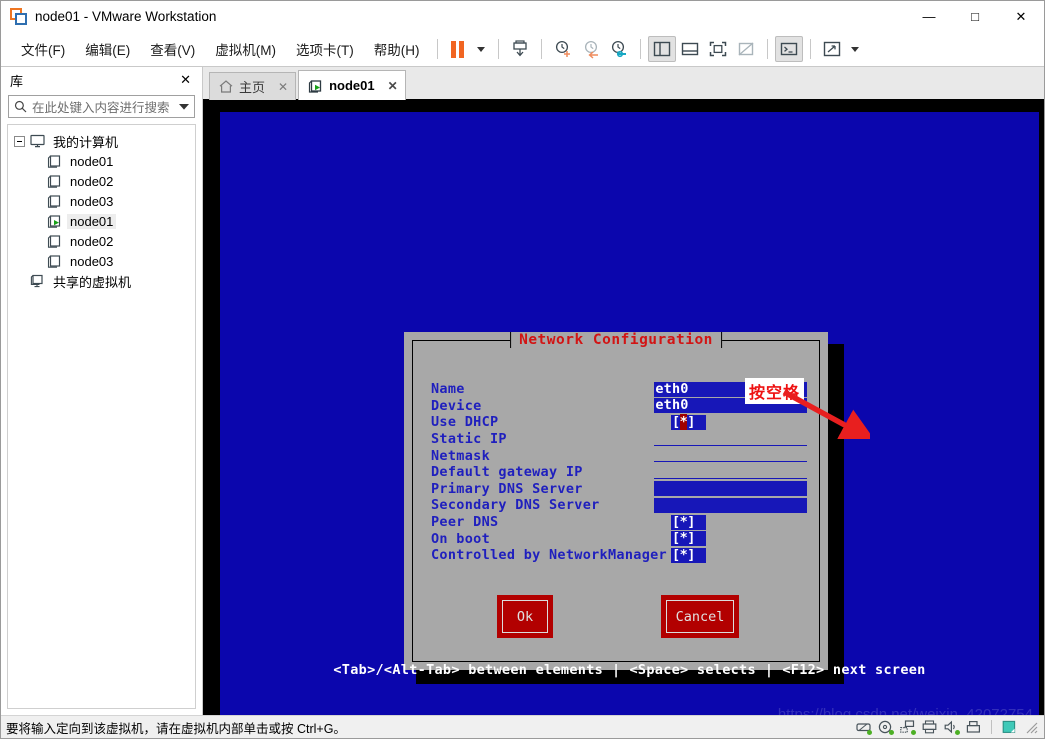 Image resolution: width=1045 pixels, height=739 pixels. I want to click on sound-card-icon, so click(952, 727).